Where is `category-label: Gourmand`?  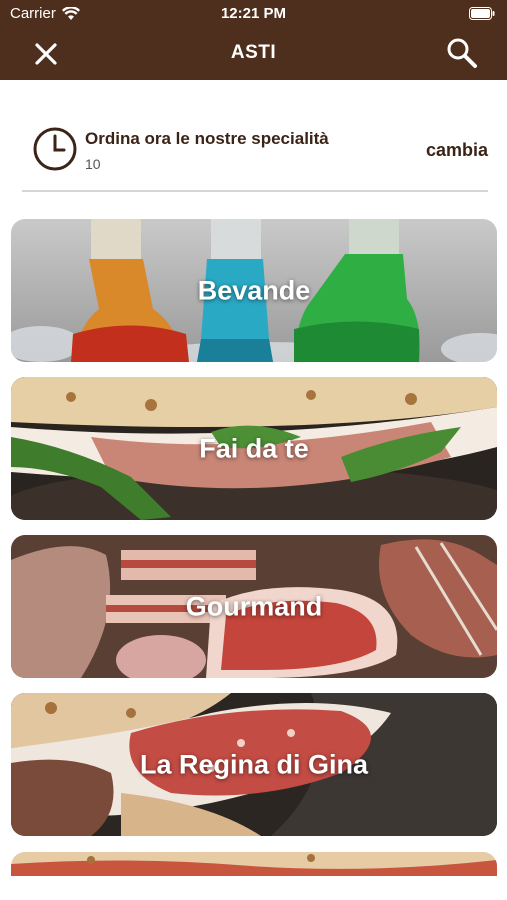 category-label: Gourmand is located at coordinates (254, 606).